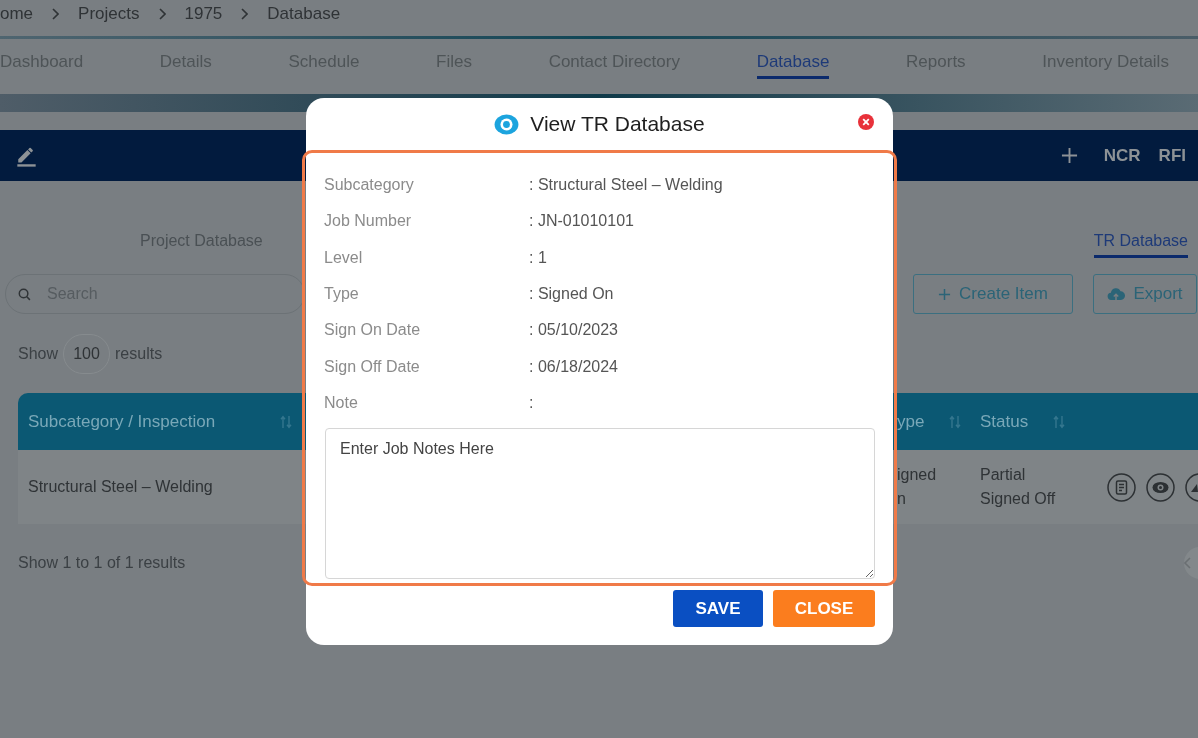 The height and width of the screenshot is (738, 1198). Describe the element at coordinates (368, 221) in the screenshot. I see `field-label: Job Number` at that location.